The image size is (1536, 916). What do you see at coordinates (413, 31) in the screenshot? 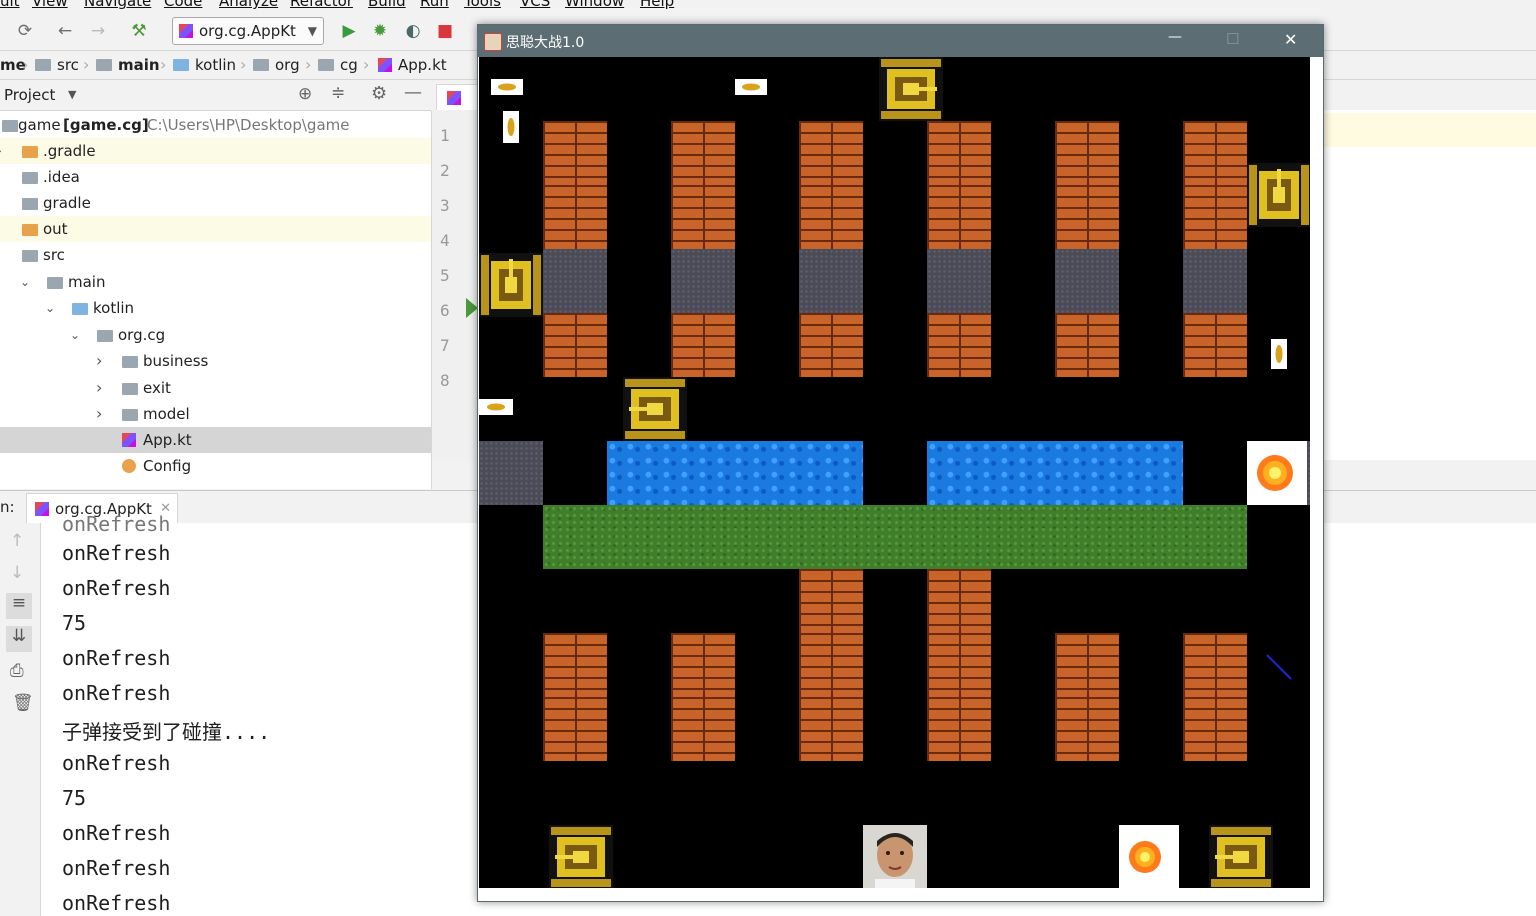
I see `coverage-icon: ◐` at bounding box center [413, 31].